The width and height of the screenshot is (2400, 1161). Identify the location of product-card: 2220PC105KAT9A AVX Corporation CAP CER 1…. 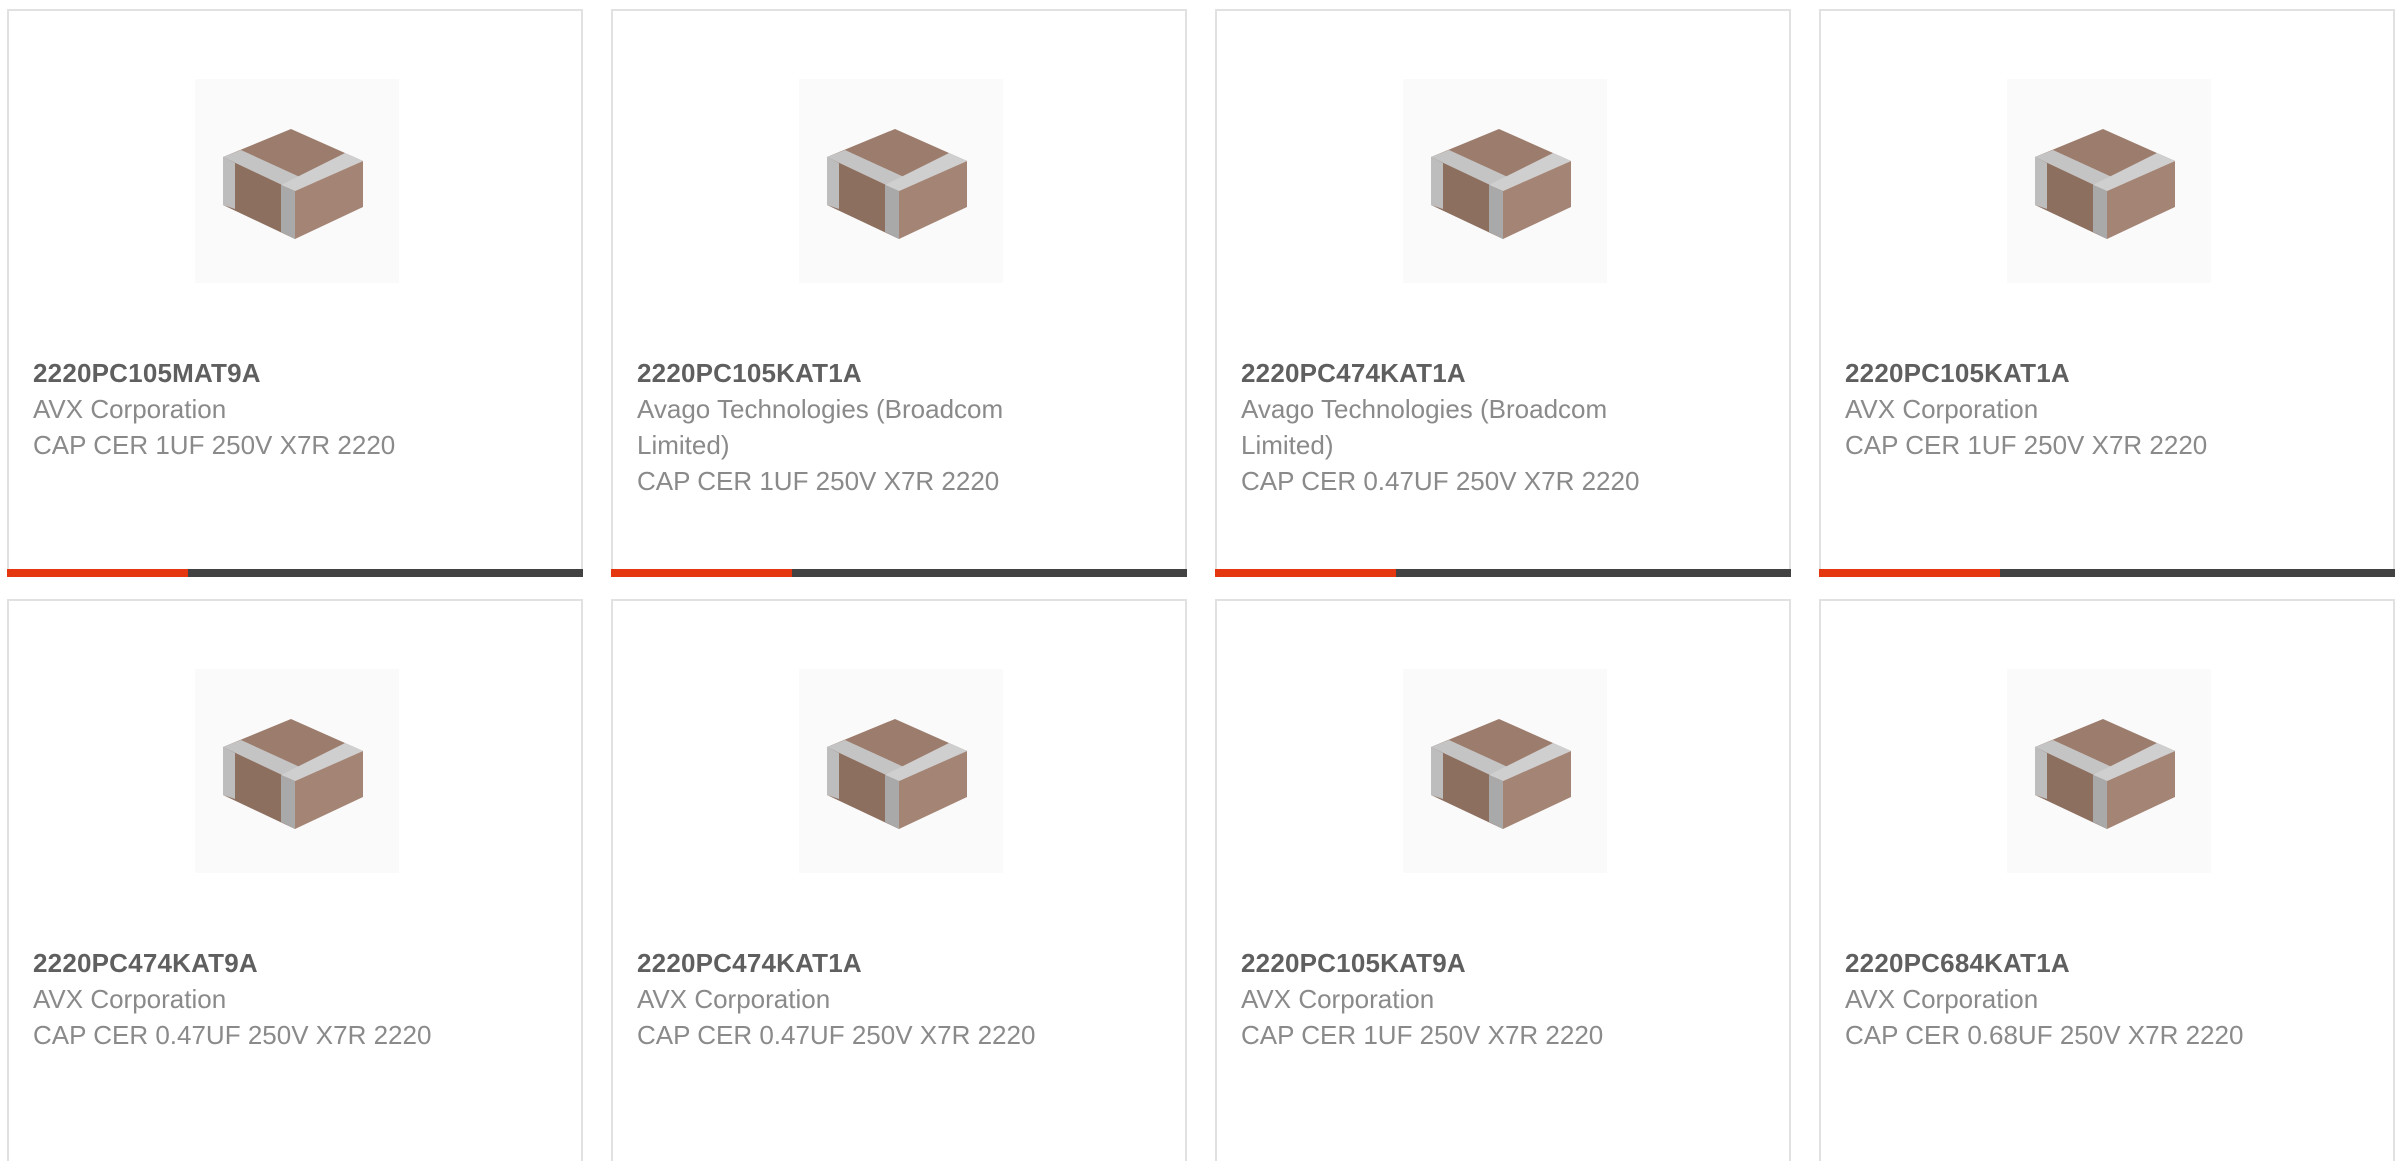
(1503, 880).